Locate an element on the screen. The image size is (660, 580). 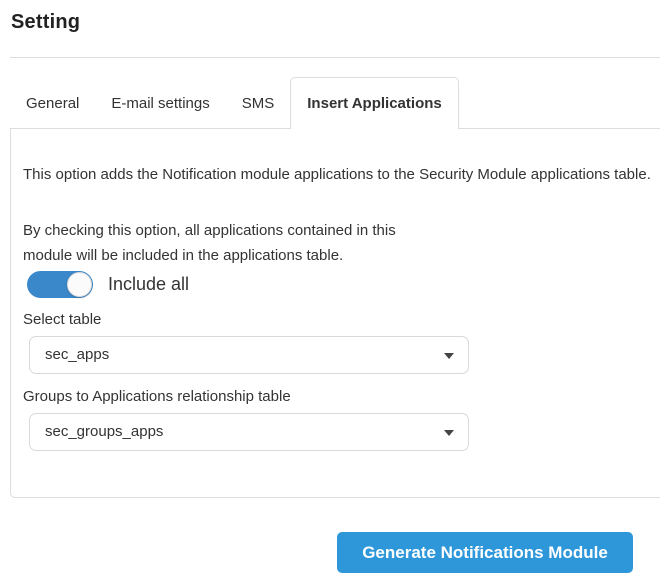
select-table-dropdown: sec_apps is located at coordinates (249, 355).